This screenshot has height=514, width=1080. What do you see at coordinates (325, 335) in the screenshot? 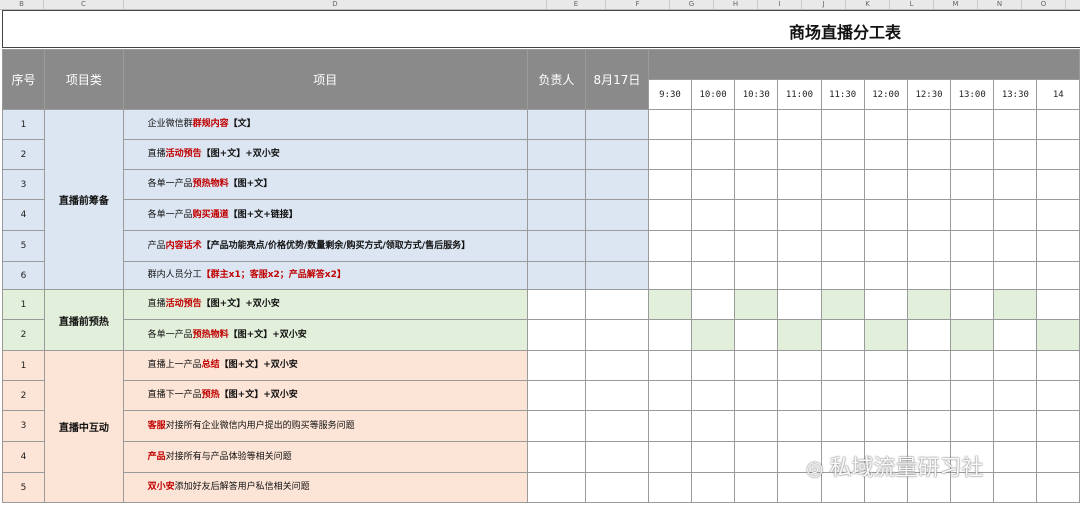
I see `item-cell: 各单一产品预热物料【图+文】+双小安` at bounding box center [325, 335].